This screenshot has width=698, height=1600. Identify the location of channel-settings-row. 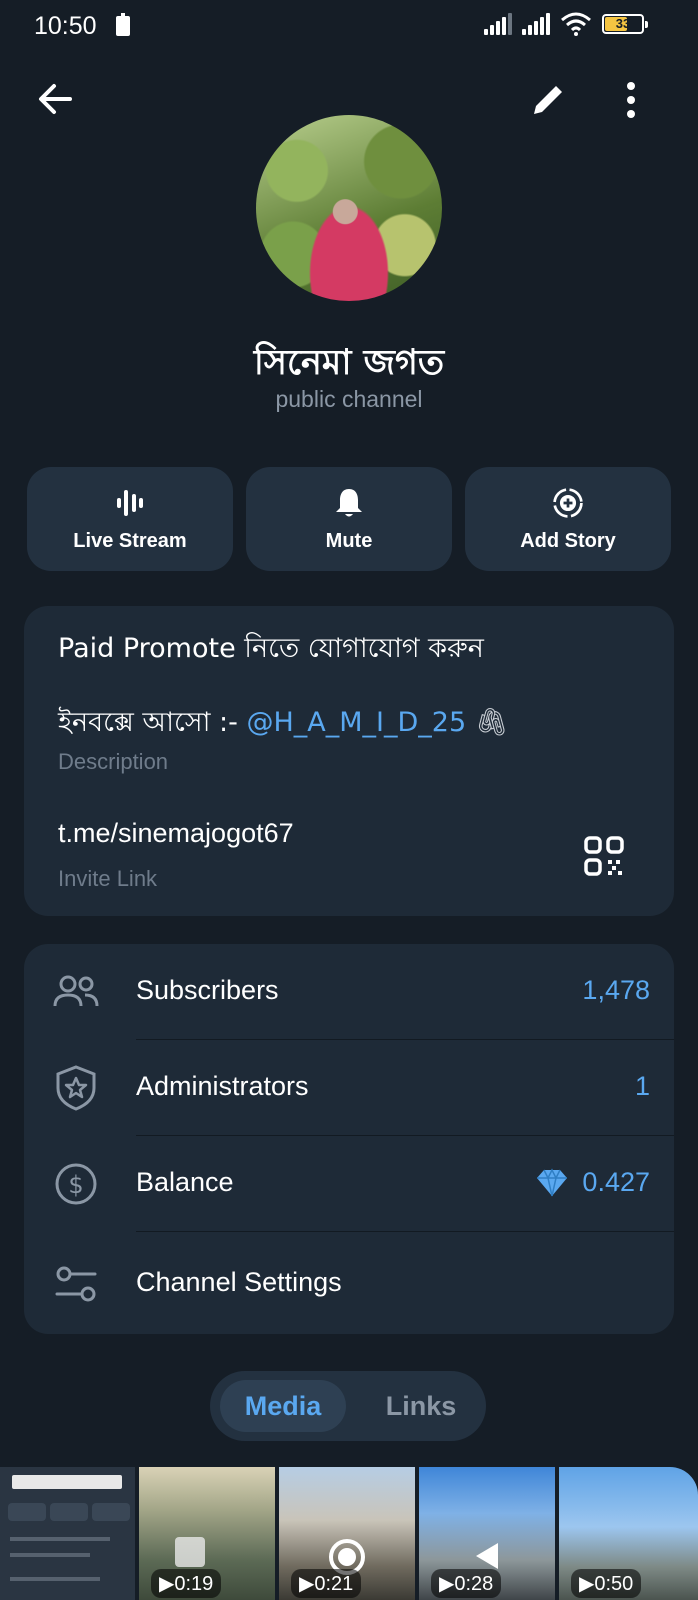
(349, 1282).